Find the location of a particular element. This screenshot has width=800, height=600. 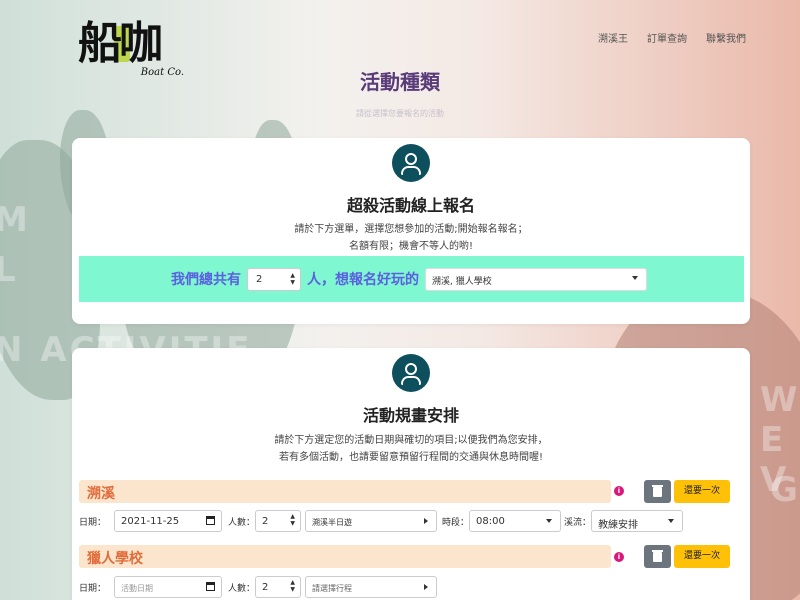

trip-select: 溯溪半日遊 is located at coordinates (371, 521).